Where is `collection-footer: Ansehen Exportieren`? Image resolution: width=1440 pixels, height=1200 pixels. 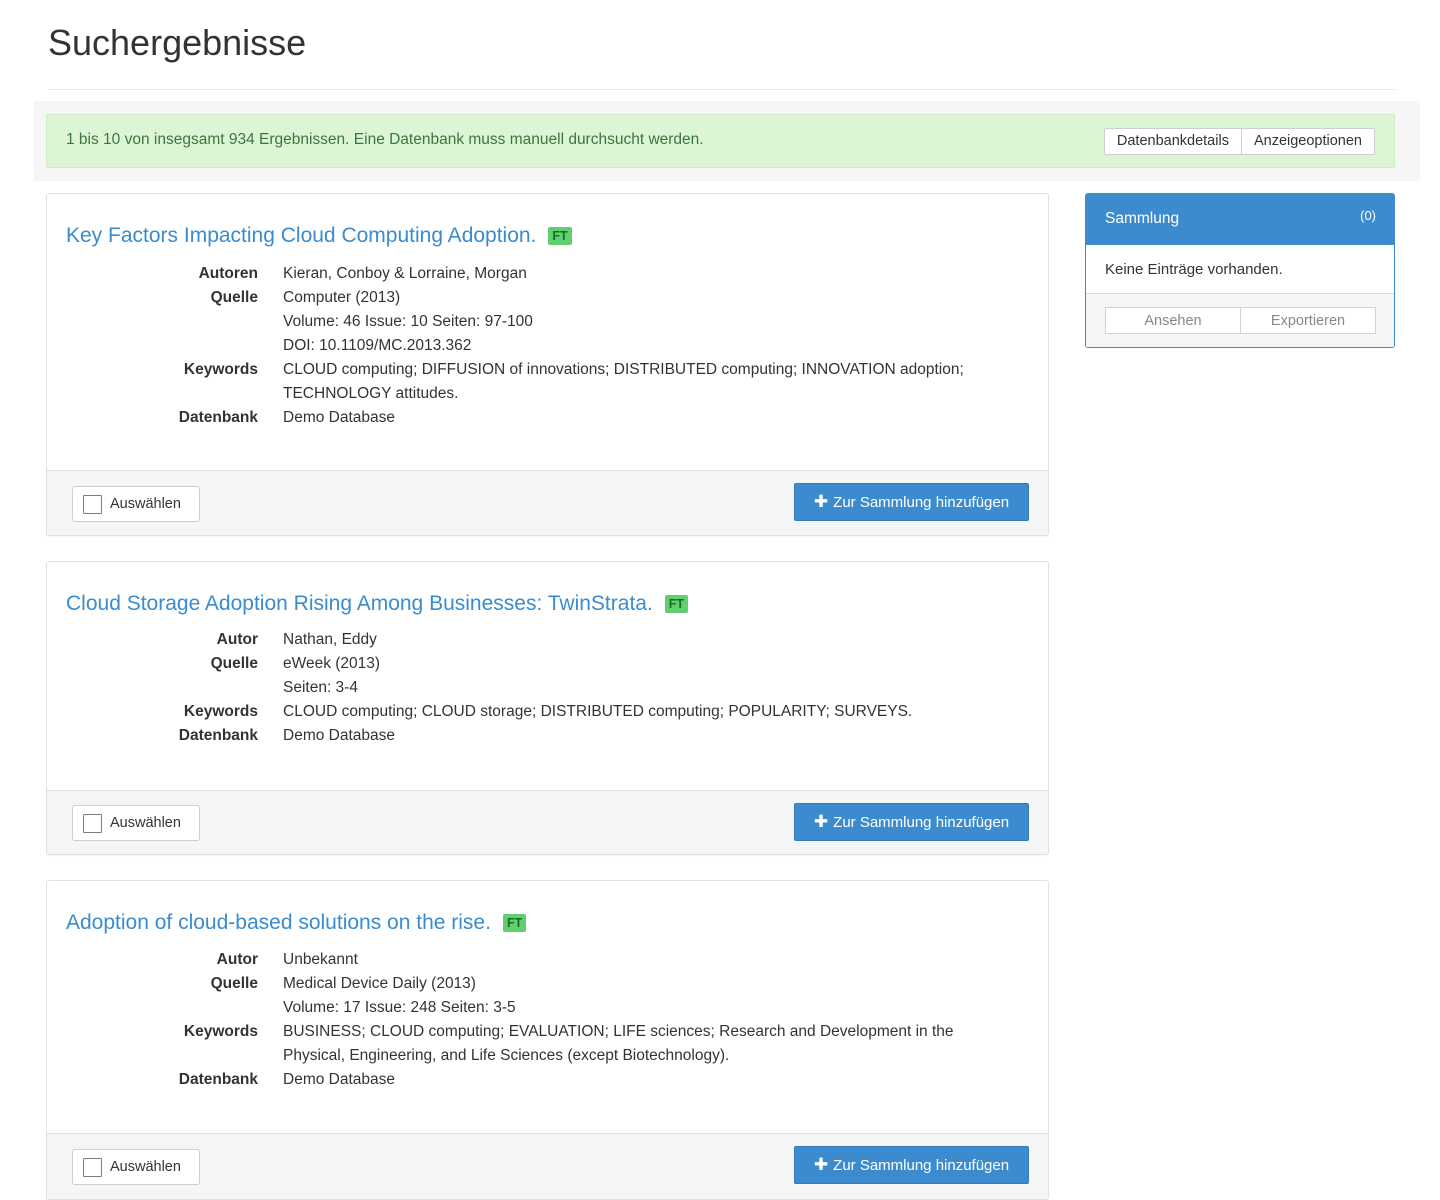
collection-footer: Ansehen Exportieren is located at coordinates (1240, 320).